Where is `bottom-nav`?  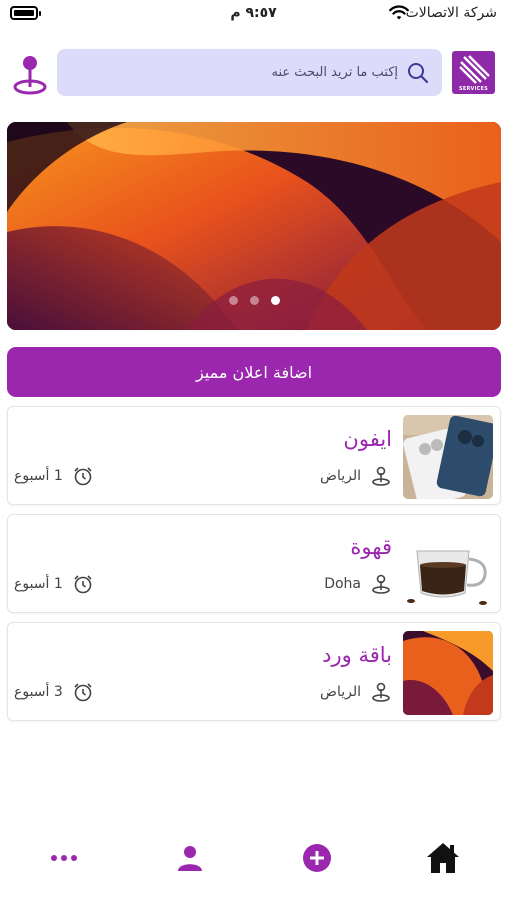
bottom-nav is located at coordinates (253, 861).